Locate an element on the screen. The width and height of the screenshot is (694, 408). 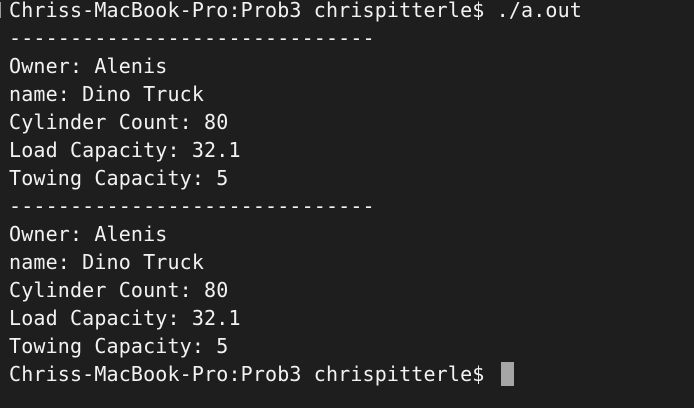
scroll-marker is located at coordinates (2, 10).